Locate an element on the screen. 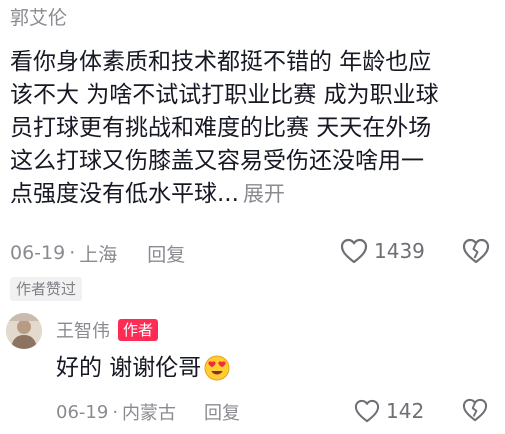 The image size is (505, 434). reply-author-row: 王智伟 作者 is located at coordinates (107, 330).